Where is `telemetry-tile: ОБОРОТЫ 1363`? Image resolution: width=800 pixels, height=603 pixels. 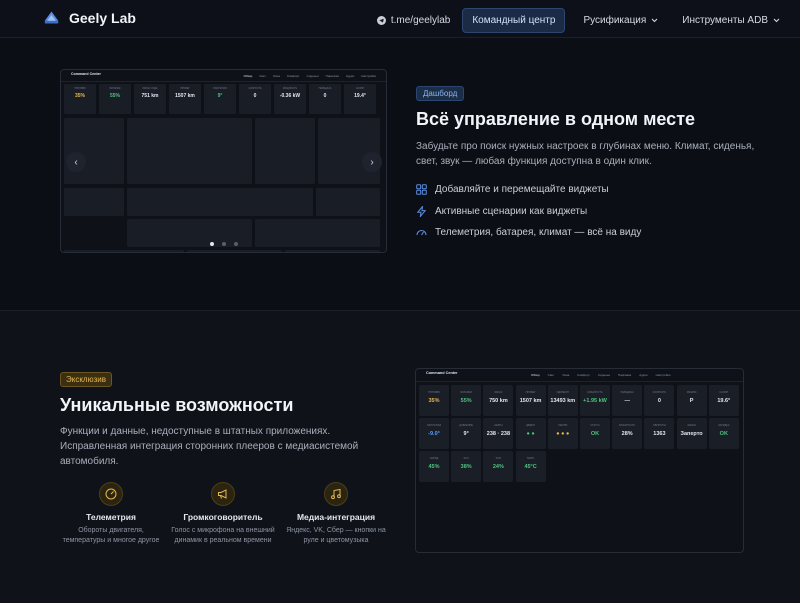 telemetry-tile: ОБОРОТЫ 1363 is located at coordinates (659, 434).